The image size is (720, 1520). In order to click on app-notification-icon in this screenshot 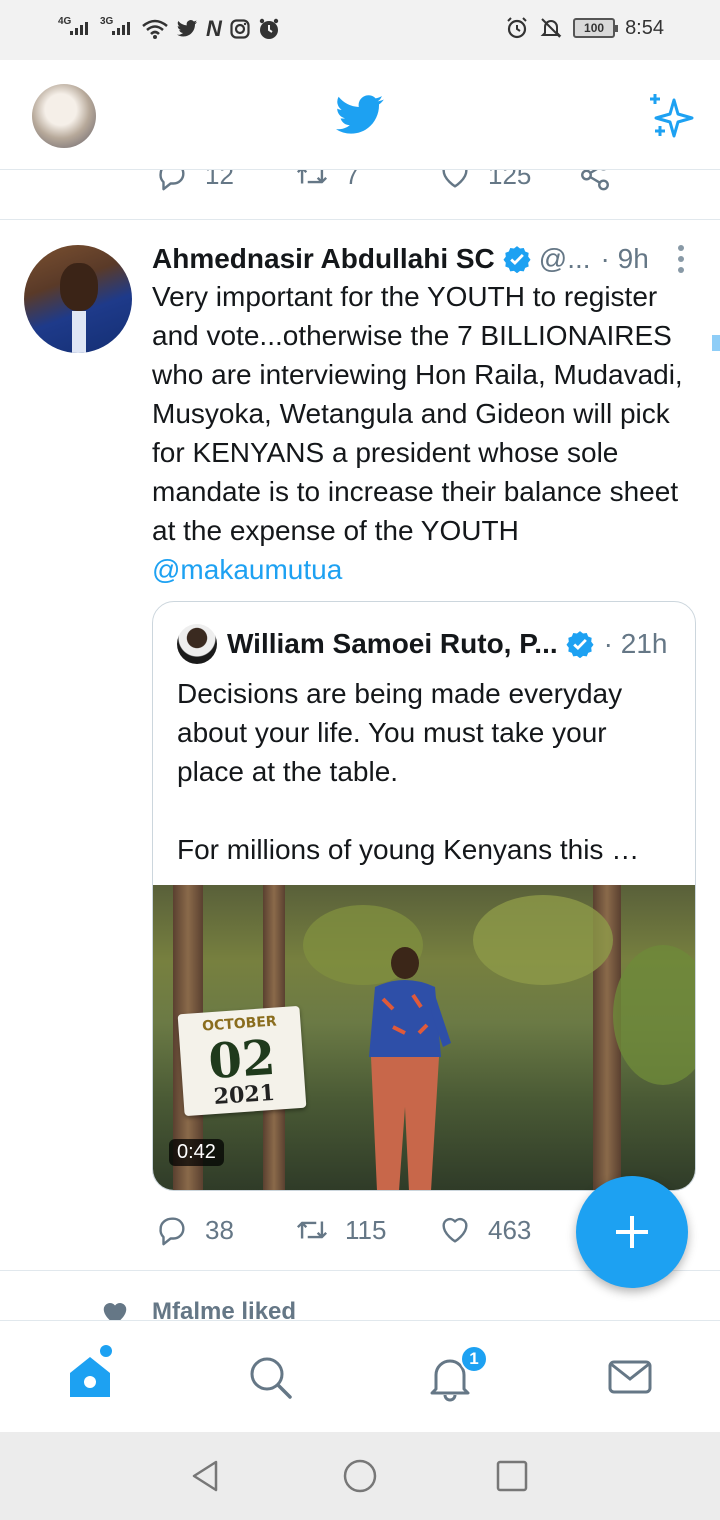, I will do `click(269, 28)`.